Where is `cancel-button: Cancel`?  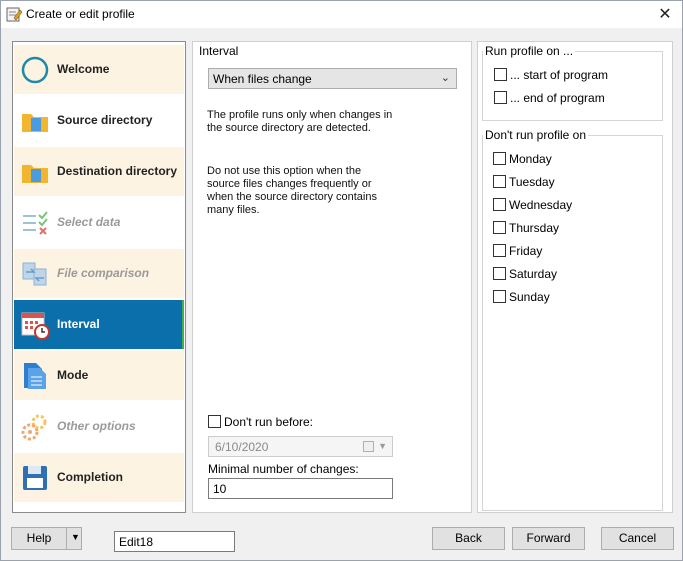
cancel-button: Cancel is located at coordinates (637, 538).